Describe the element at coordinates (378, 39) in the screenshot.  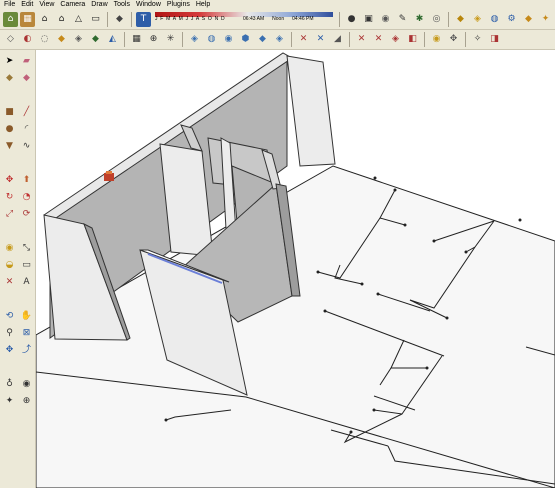
I see `shaded-icon: ✕` at that location.